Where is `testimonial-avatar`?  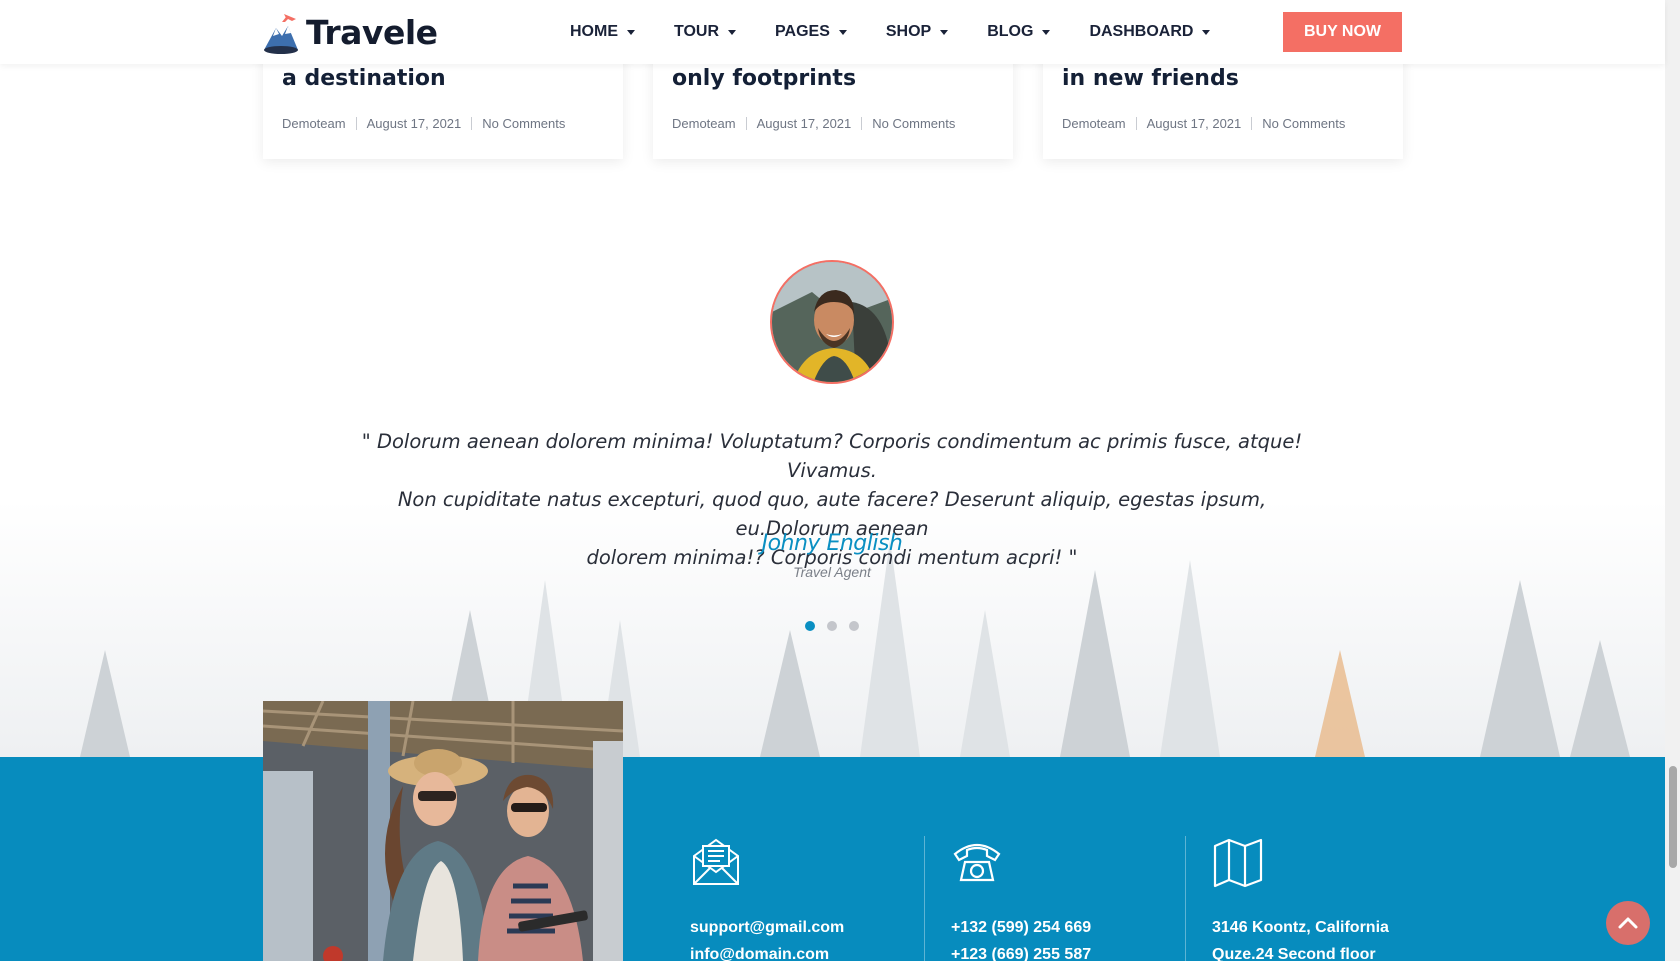
testimonial-avatar is located at coordinates (832, 322).